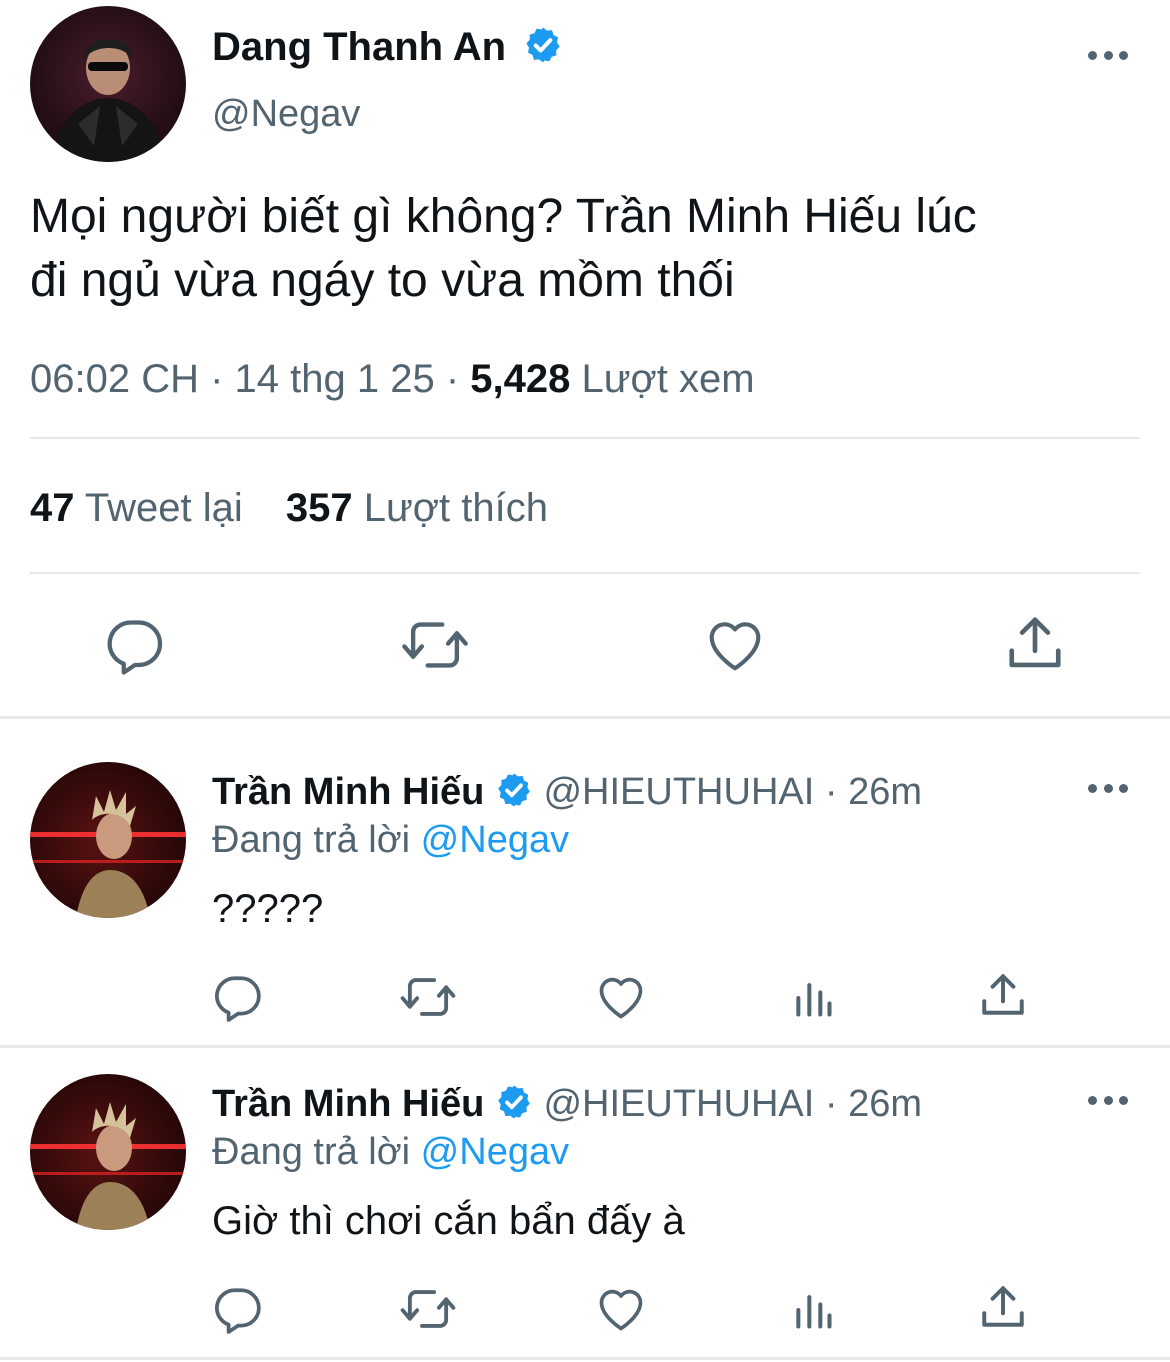 The height and width of the screenshot is (1362, 1170). I want to click on retweets-stat: 47 Tweet lại, so click(142, 508).